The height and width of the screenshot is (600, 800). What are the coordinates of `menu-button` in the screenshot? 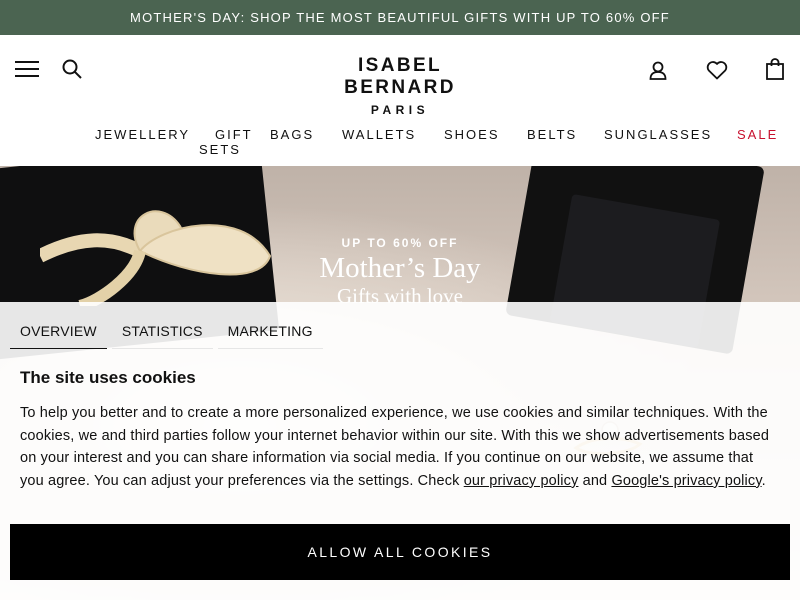 It's located at (27, 69).